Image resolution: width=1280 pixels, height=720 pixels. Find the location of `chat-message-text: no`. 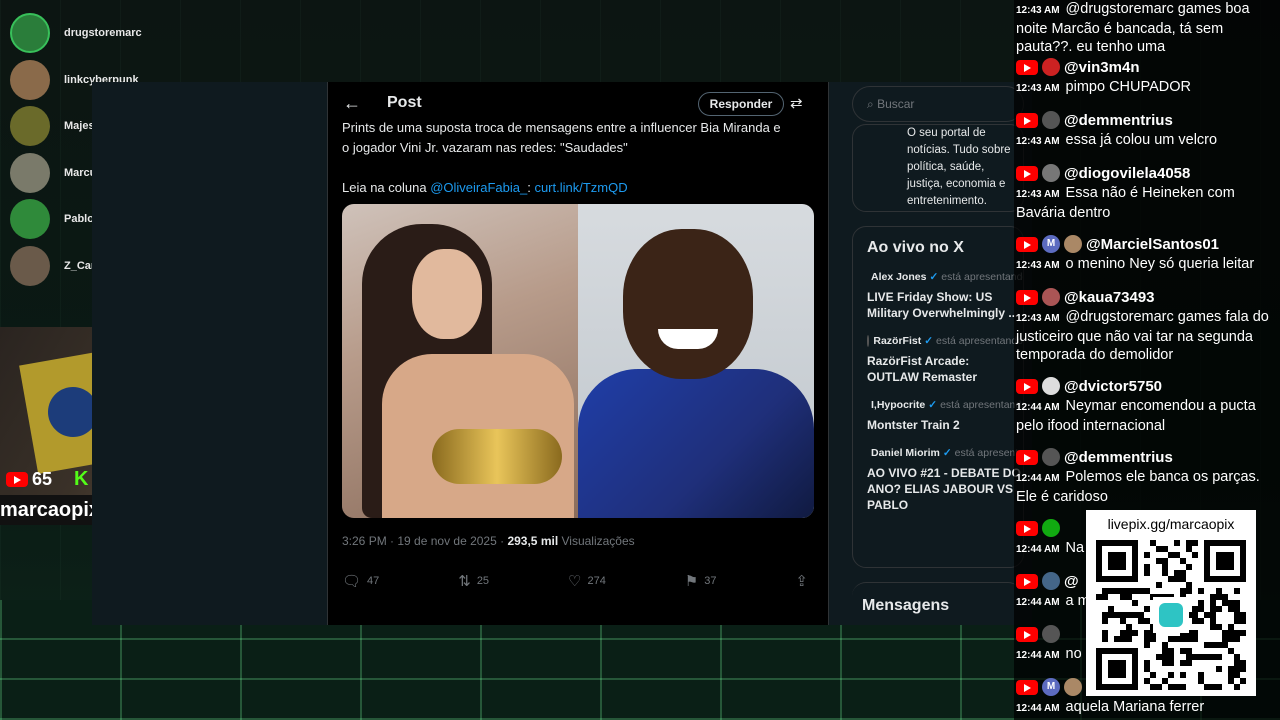

chat-message-text: no is located at coordinates (1073, 654).